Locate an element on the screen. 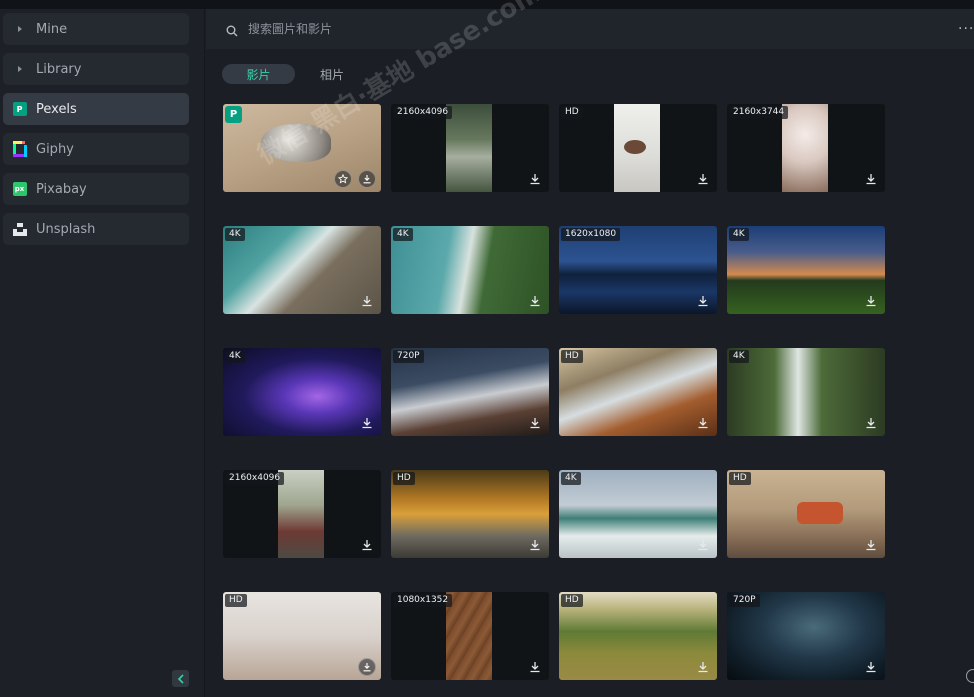  resolution-badge: 2160x4096 is located at coordinates (255, 478).